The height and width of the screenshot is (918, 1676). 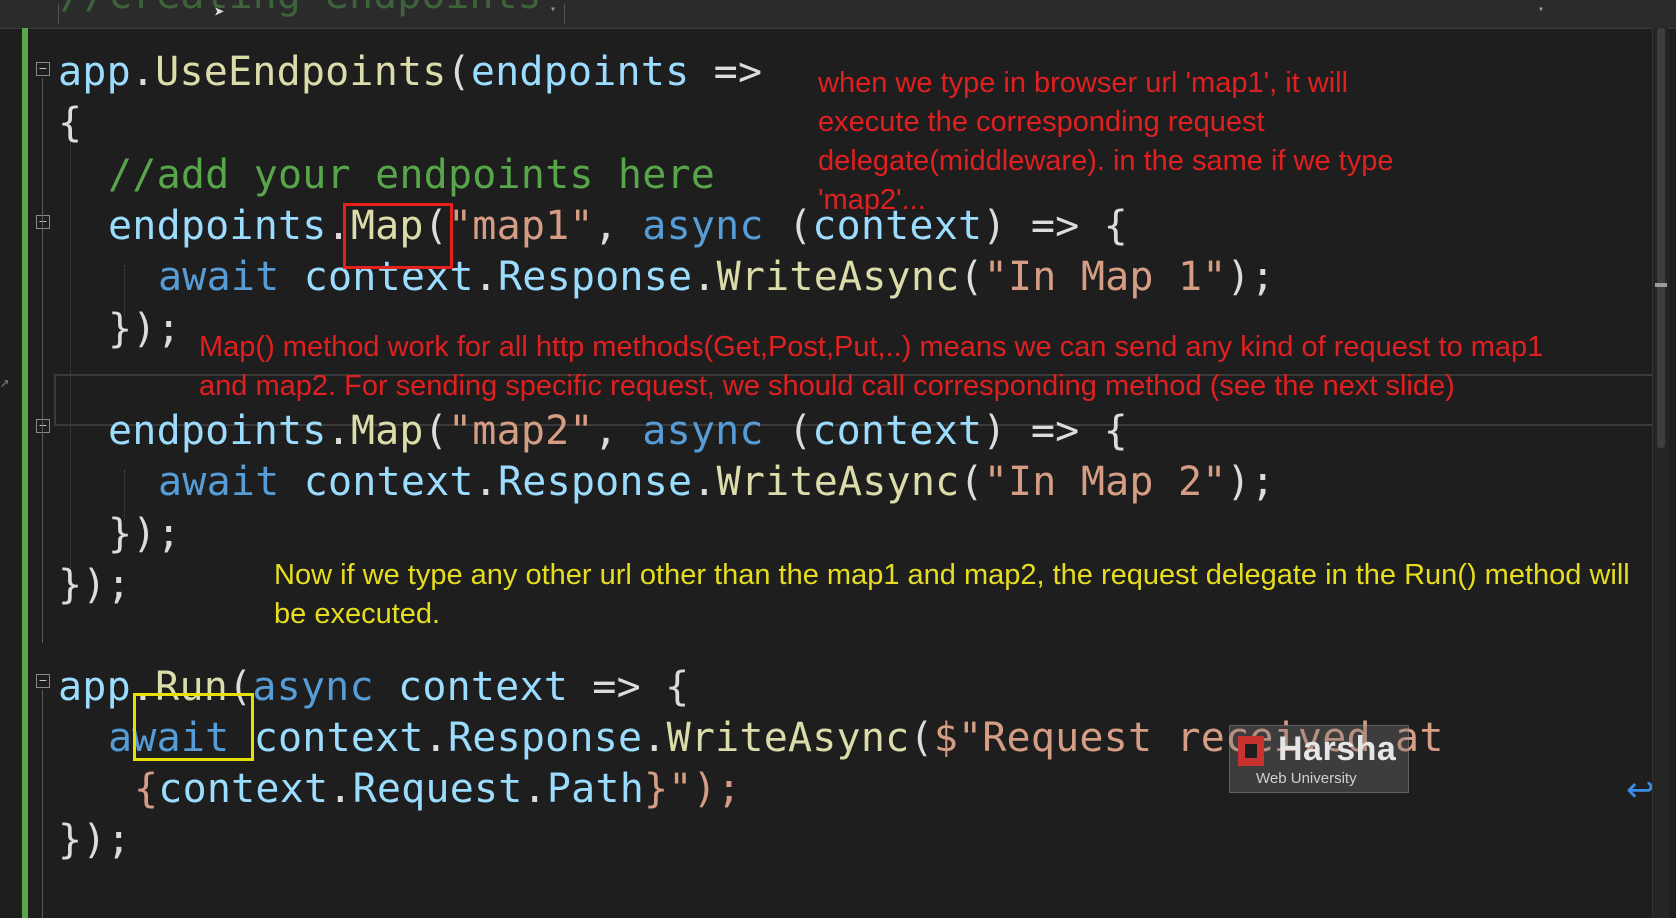 I want to click on string-literal: "map2", so click(x=521, y=431).